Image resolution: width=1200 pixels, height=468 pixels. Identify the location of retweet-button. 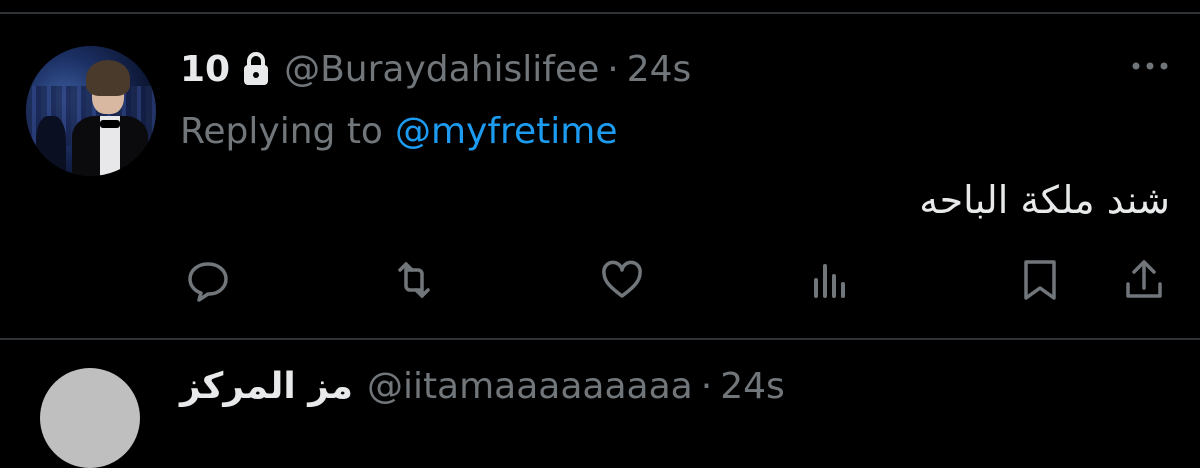
(414, 280).